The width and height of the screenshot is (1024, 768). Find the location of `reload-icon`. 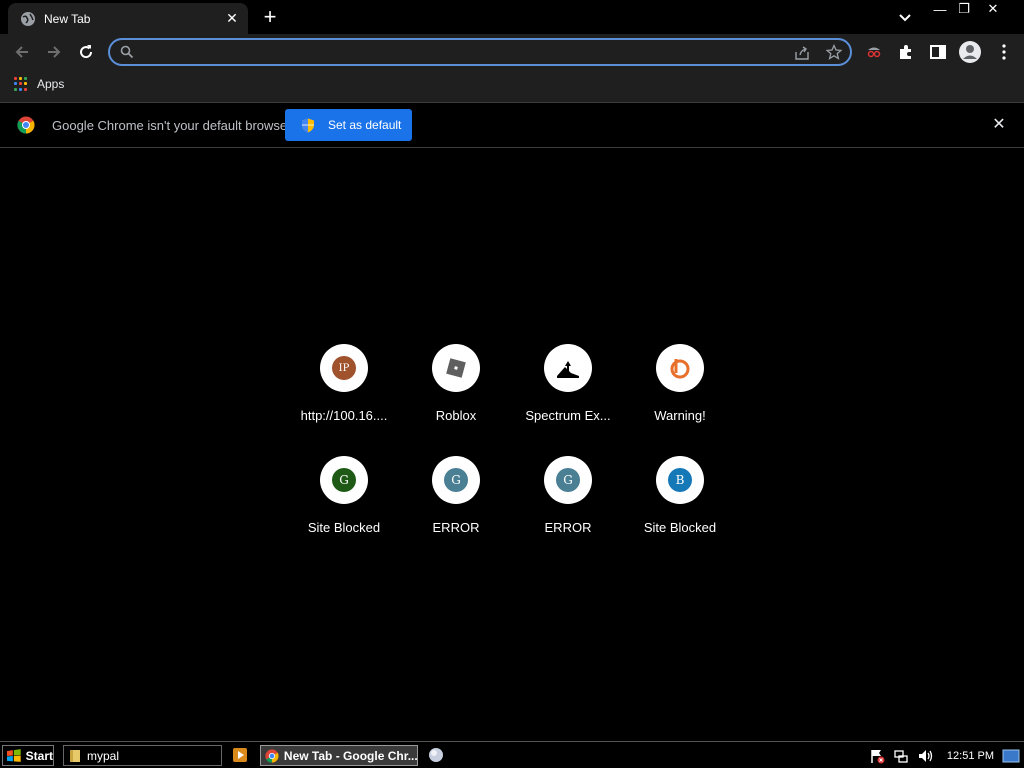

reload-icon is located at coordinates (86, 52).